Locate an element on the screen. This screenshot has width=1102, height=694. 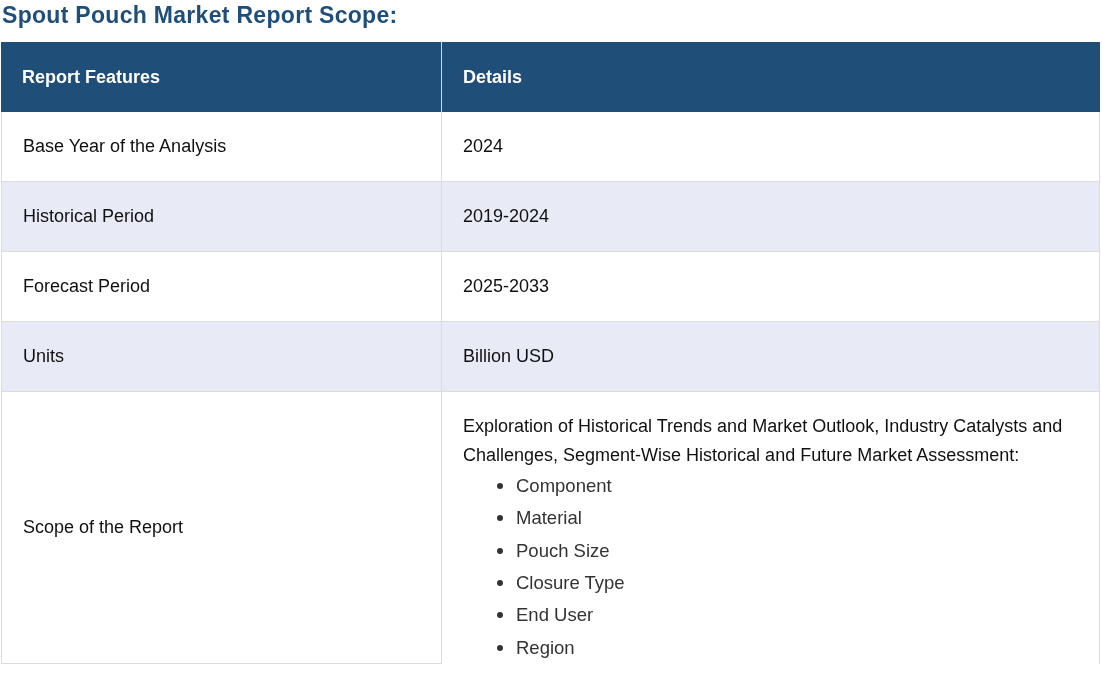
column-header: Report Features is located at coordinates (221, 77).